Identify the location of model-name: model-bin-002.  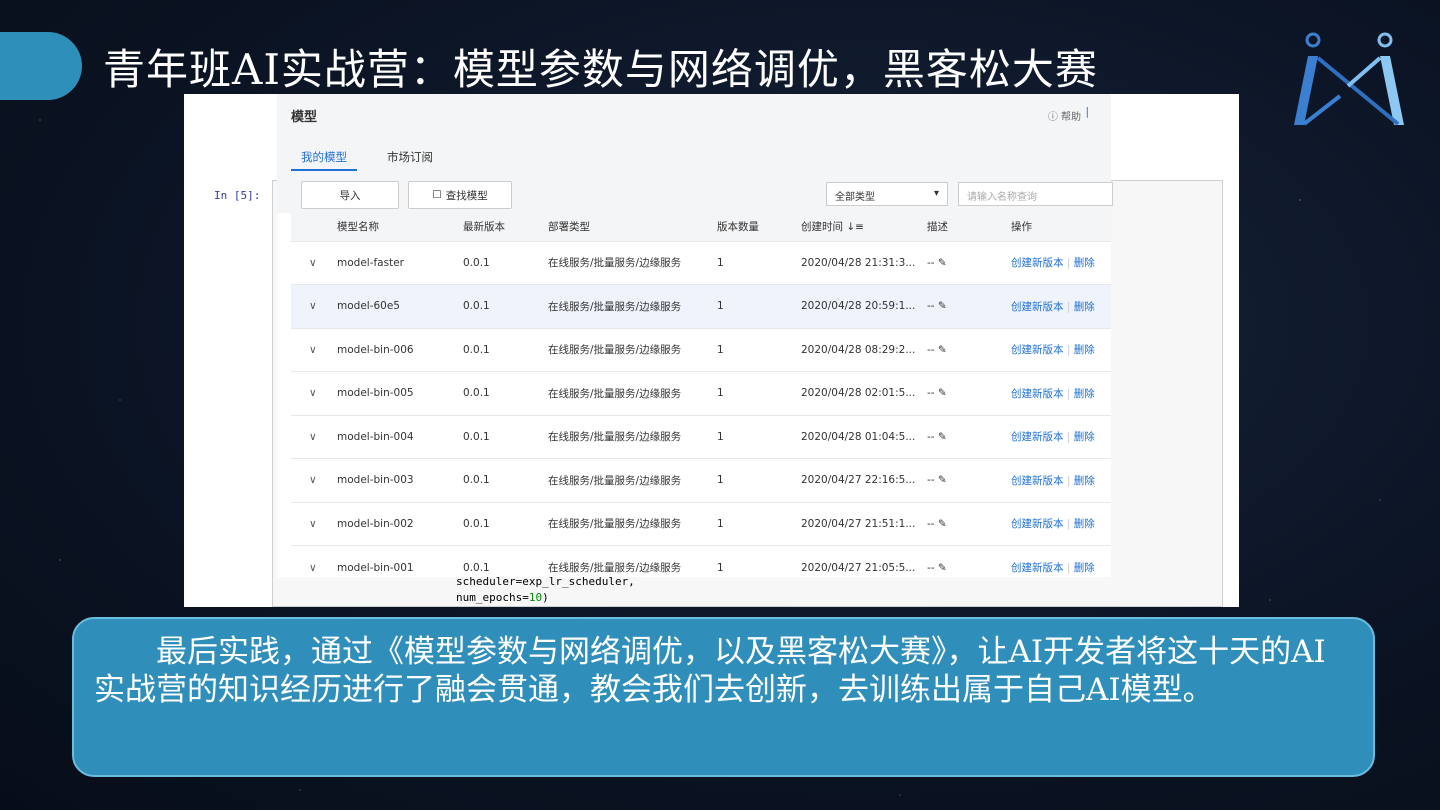
(400, 523).